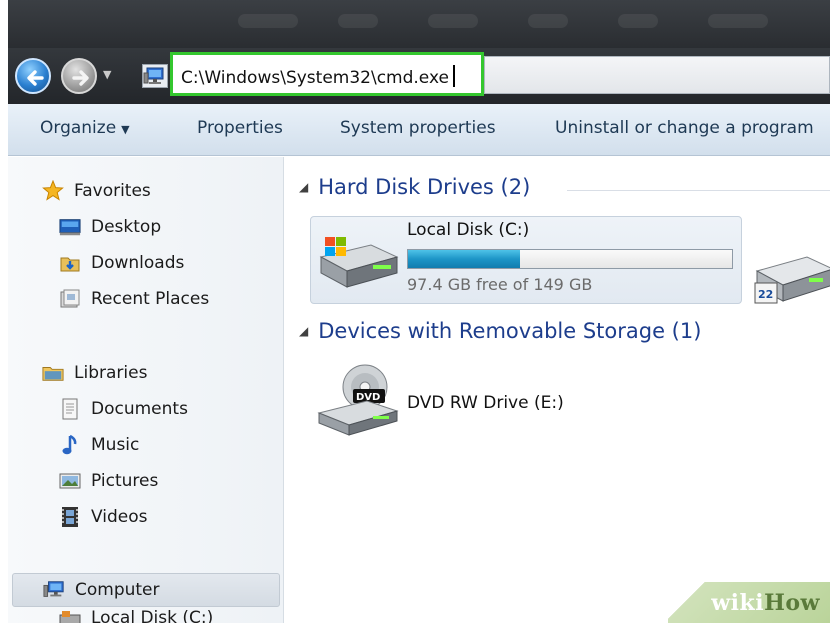 The height and width of the screenshot is (623, 830). Describe the element at coordinates (138, 263) in the screenshot. I see `nav-downloads-label: Downloads` at that location.